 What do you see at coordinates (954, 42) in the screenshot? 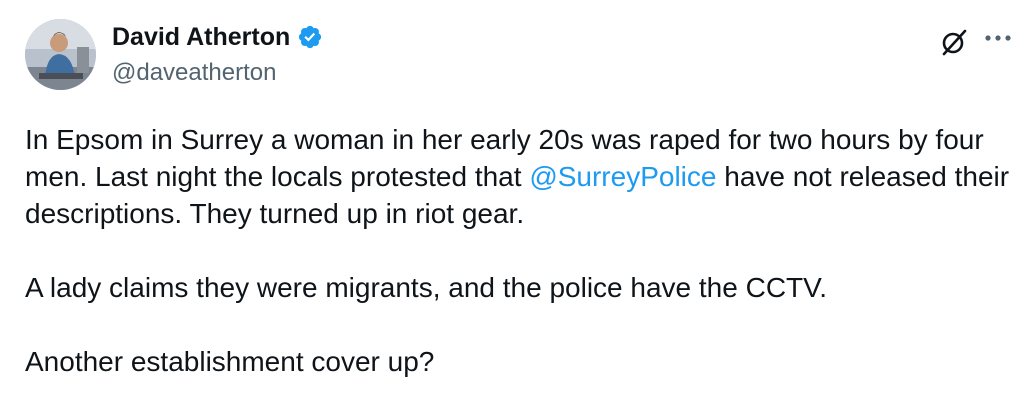
I see `grok-slash-icon` at bounding box center [954, 42].